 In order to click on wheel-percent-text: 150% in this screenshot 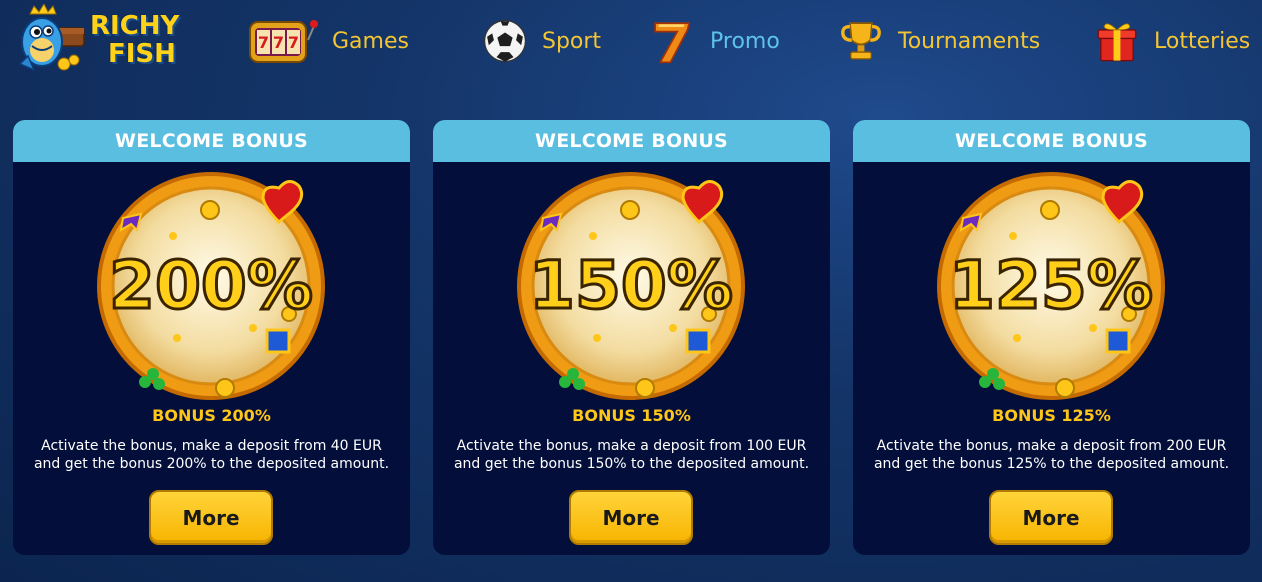, I will do `click(631, 285)`.